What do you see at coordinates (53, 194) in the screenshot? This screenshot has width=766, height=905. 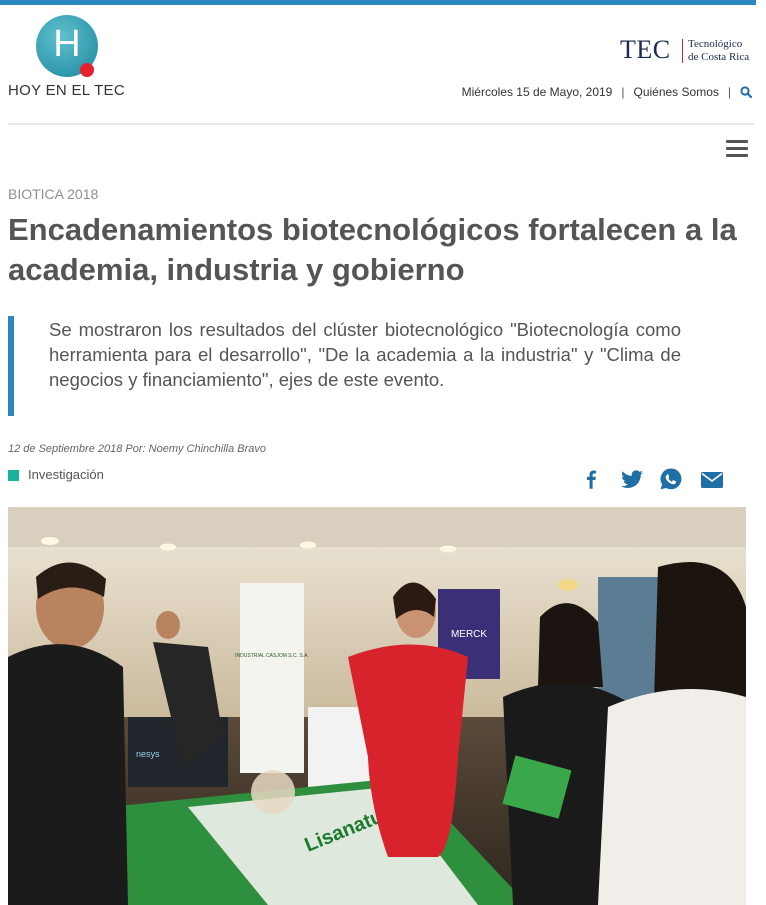 I see `article-category: BIOTICA 2018` at bounding box center [53, 194].